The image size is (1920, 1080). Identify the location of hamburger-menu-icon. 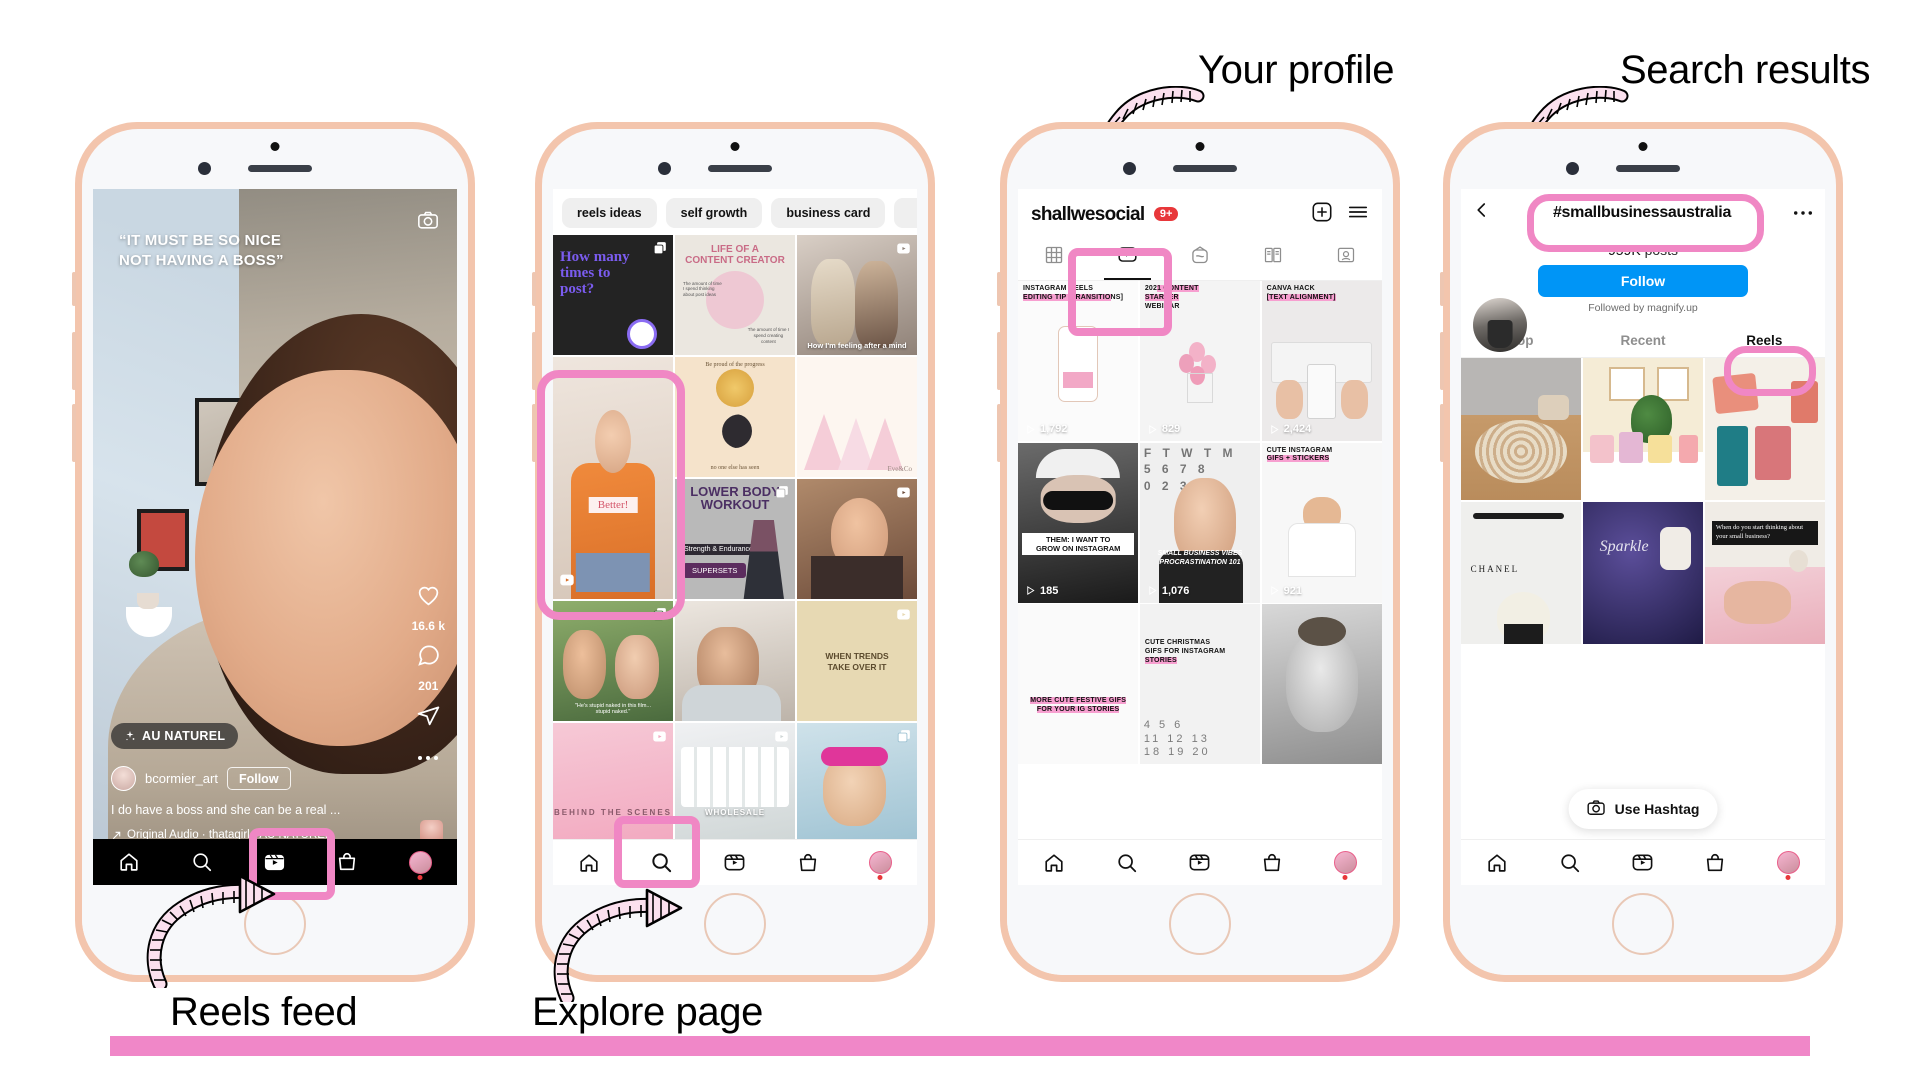
(1358, 214).